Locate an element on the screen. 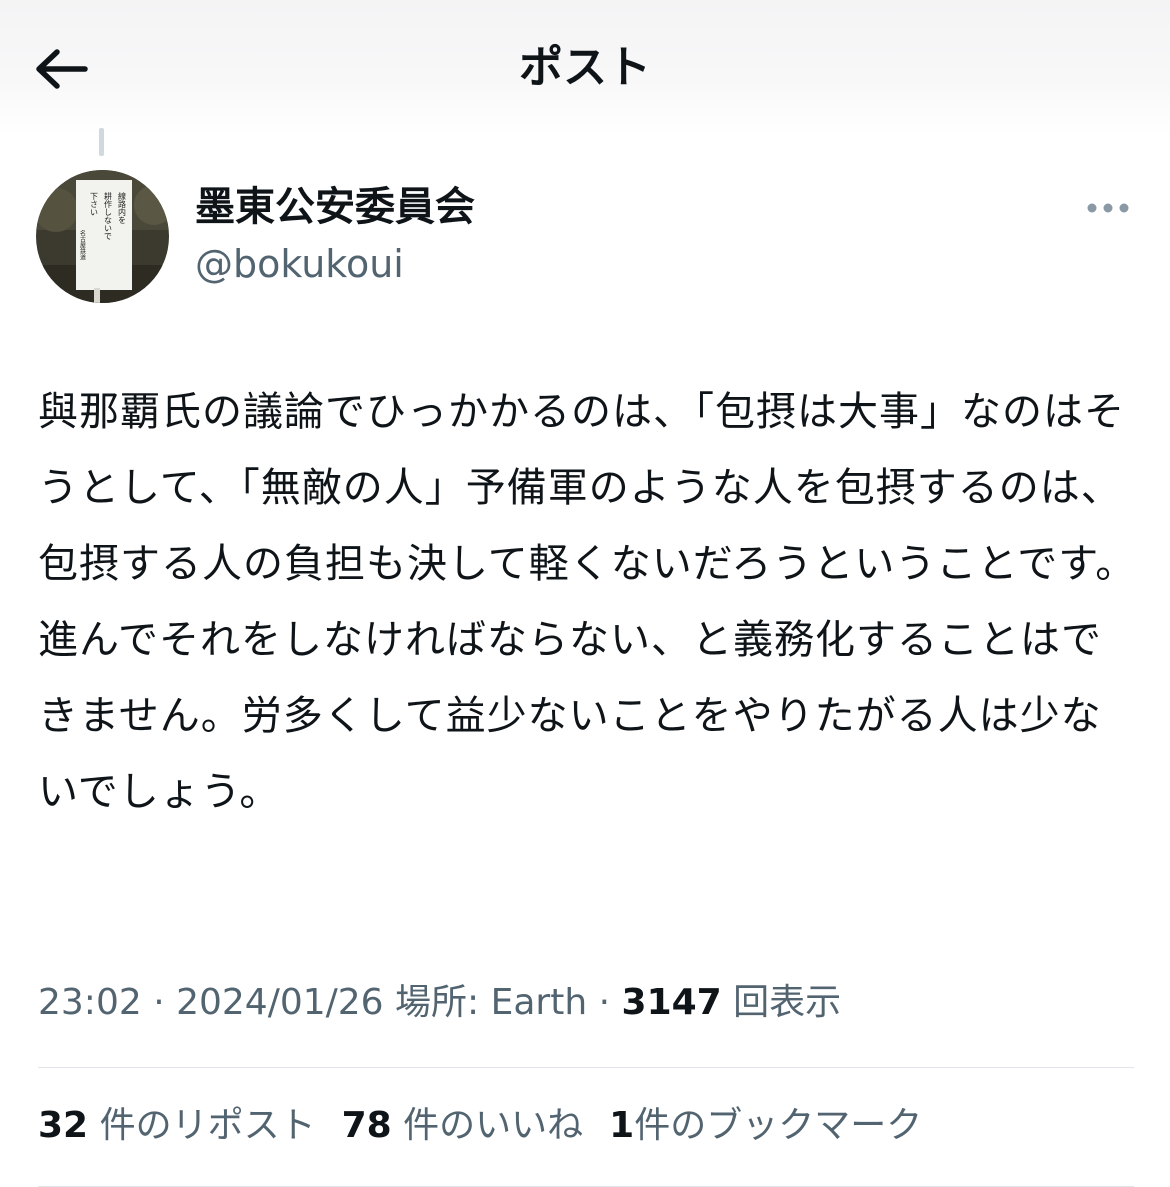 The width and height of the screenshot is (1170, 1187). tweet-metadata: 23:02 · 2024/01/26 場所: Earth · 3147 回表示 is located at coordinates (439, 1003).